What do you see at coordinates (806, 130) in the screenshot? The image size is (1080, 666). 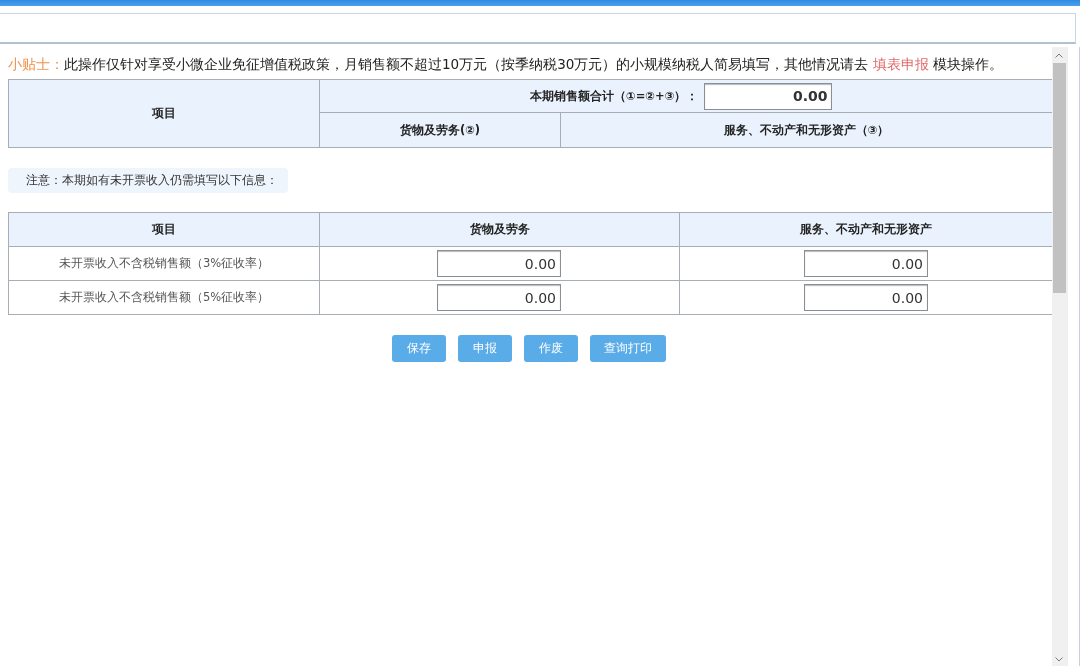 I see `table-header: 服务、不动产和无形资产（③）` at bounding box center [806, 130].